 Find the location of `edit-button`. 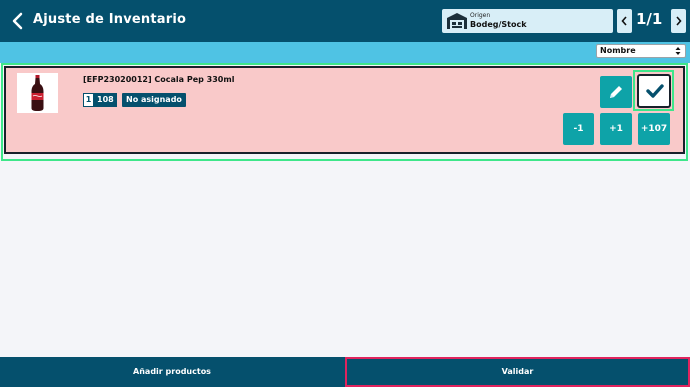

edit-button is located at coordinates (616, 92).